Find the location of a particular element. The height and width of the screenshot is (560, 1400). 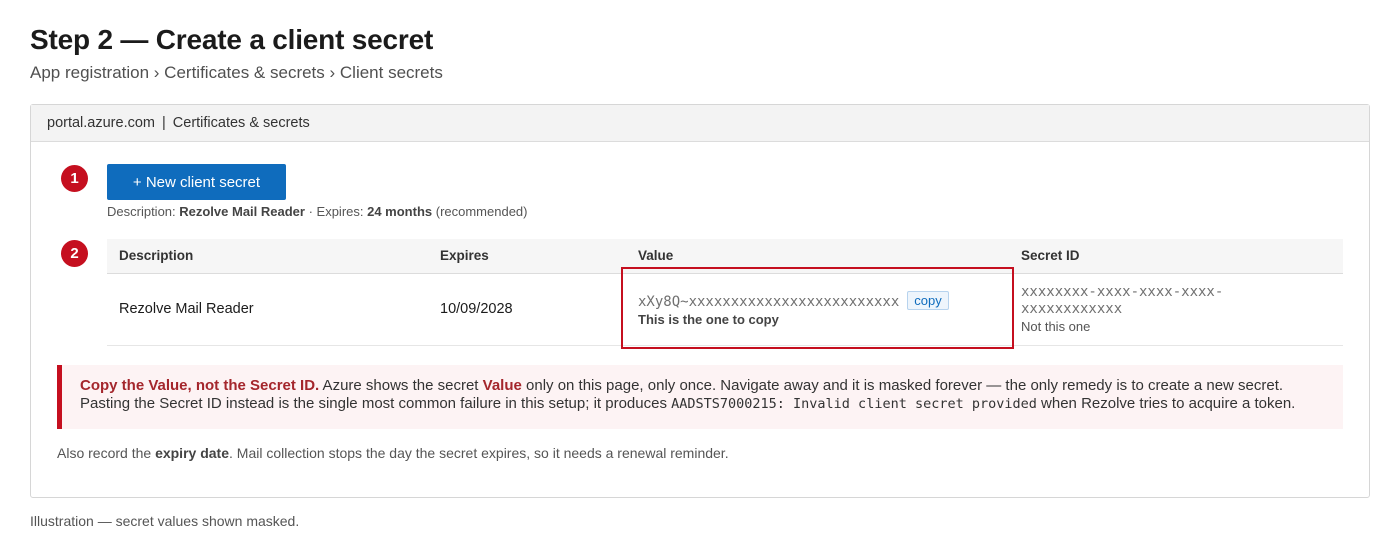

header-section: Certificates & secrets is located at coordinates (241, 123).